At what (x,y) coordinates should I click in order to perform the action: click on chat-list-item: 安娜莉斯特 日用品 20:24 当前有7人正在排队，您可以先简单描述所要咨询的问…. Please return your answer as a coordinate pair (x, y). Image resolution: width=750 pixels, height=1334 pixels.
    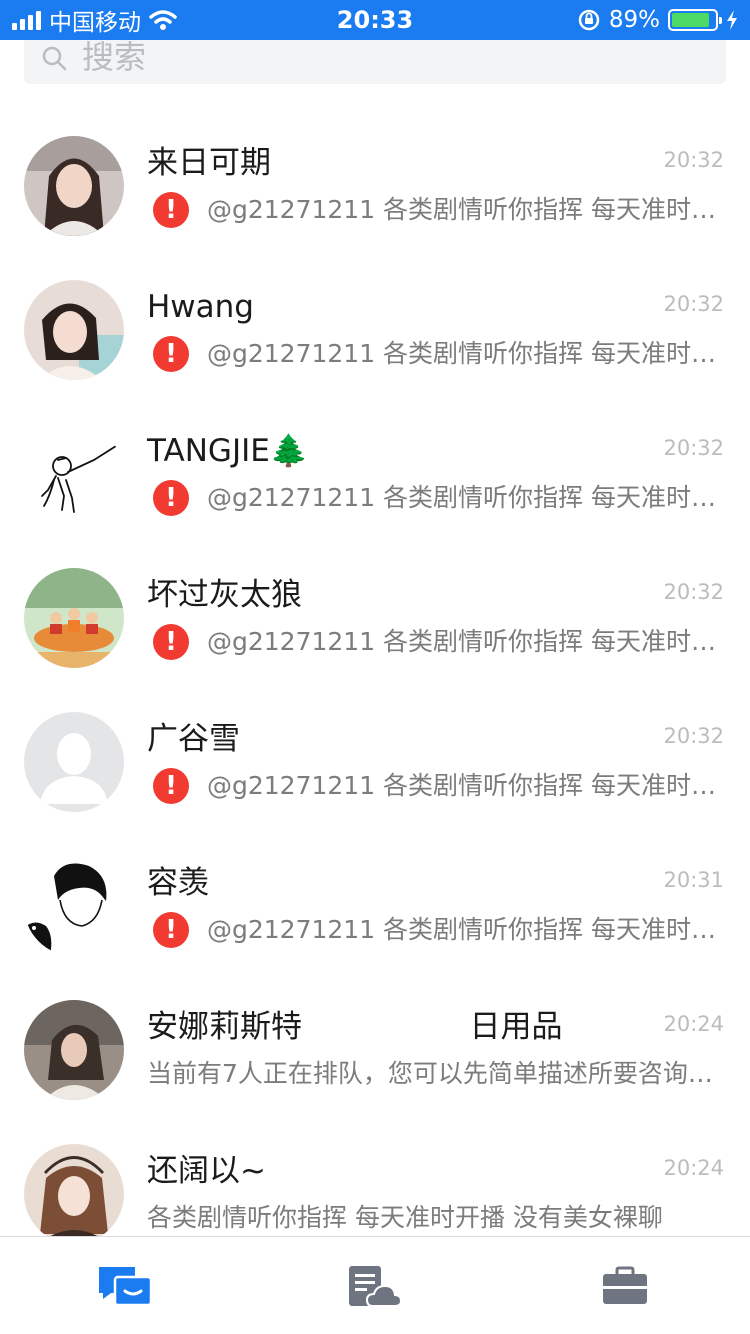
    Looking at the image, I should click on (375, 1048).